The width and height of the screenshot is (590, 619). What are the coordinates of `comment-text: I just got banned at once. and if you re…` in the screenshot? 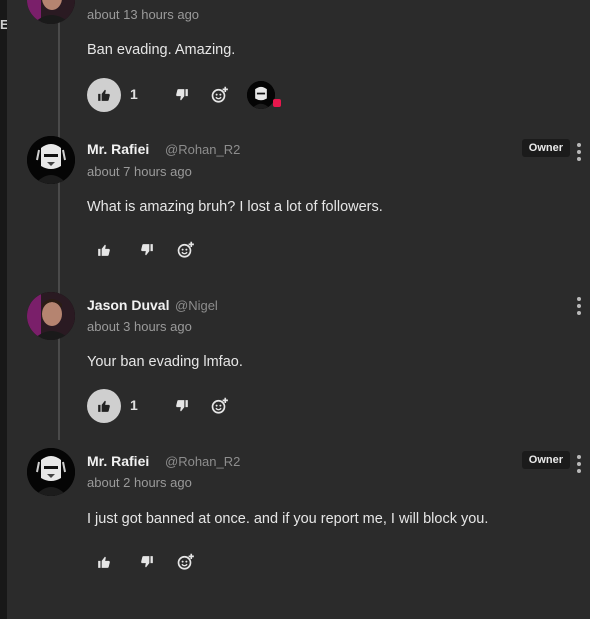 It's located at (288, 519).